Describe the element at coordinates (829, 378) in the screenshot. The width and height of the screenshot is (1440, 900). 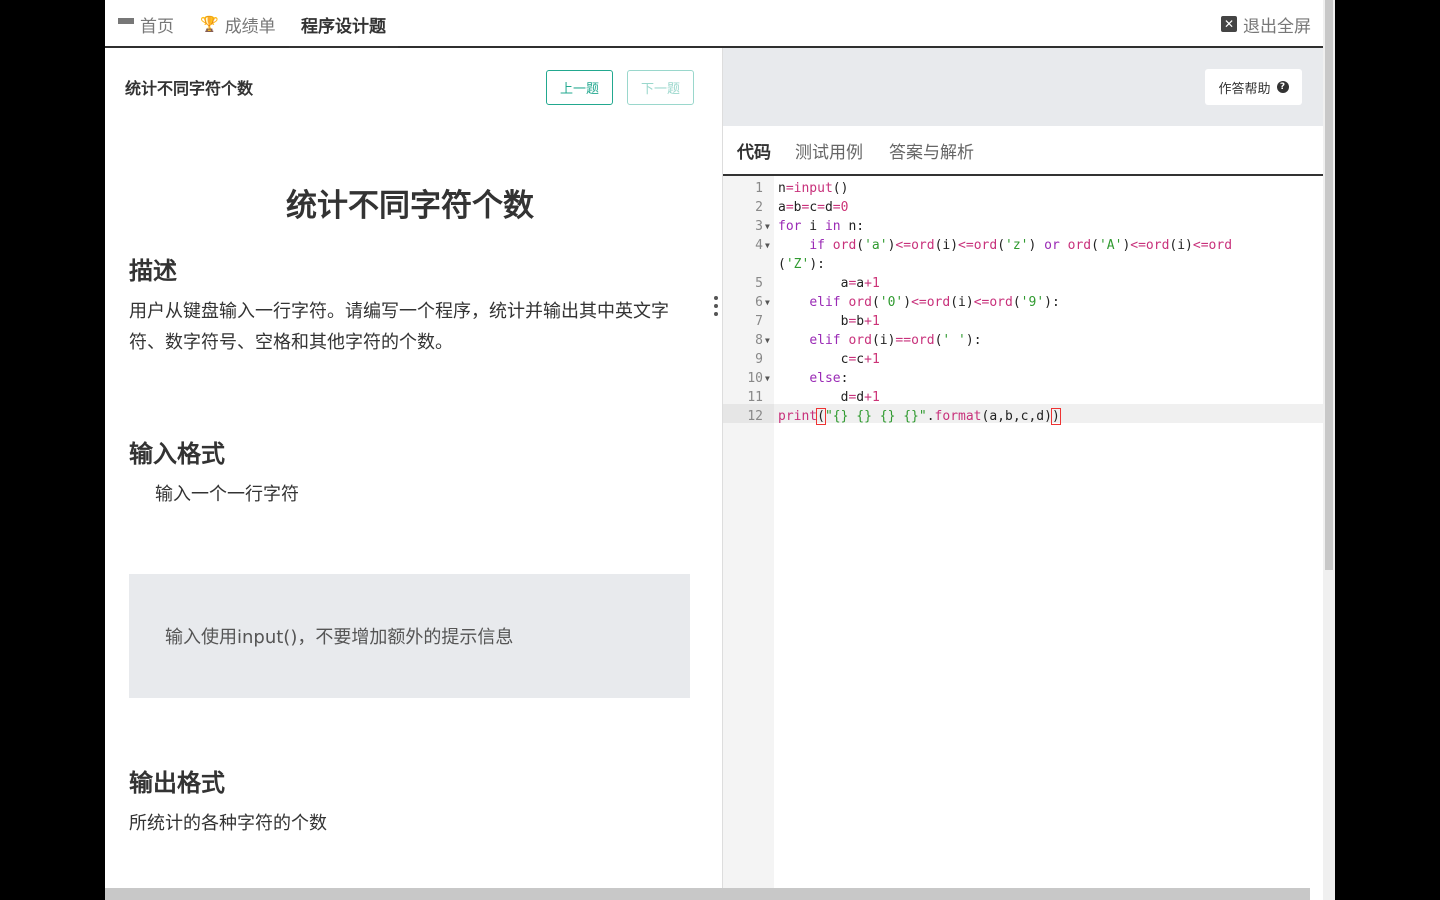
I see `code-line: else:` at that location.